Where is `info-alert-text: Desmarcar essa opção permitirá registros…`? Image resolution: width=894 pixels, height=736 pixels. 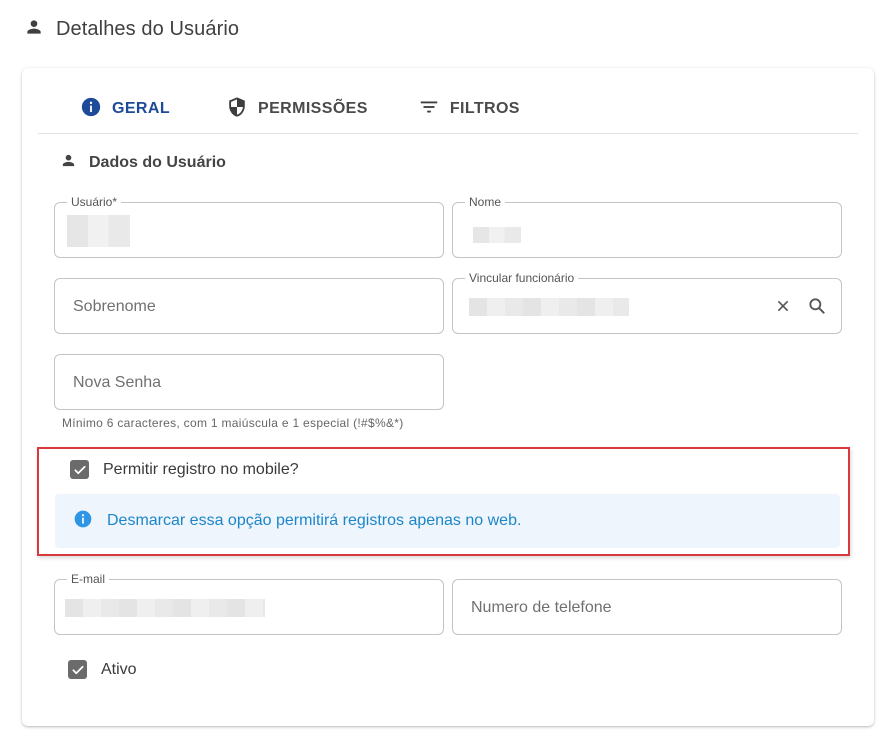
info-alert-text: Desmarcar essa opção permitirá registros… is located at coordinates (314, 520).